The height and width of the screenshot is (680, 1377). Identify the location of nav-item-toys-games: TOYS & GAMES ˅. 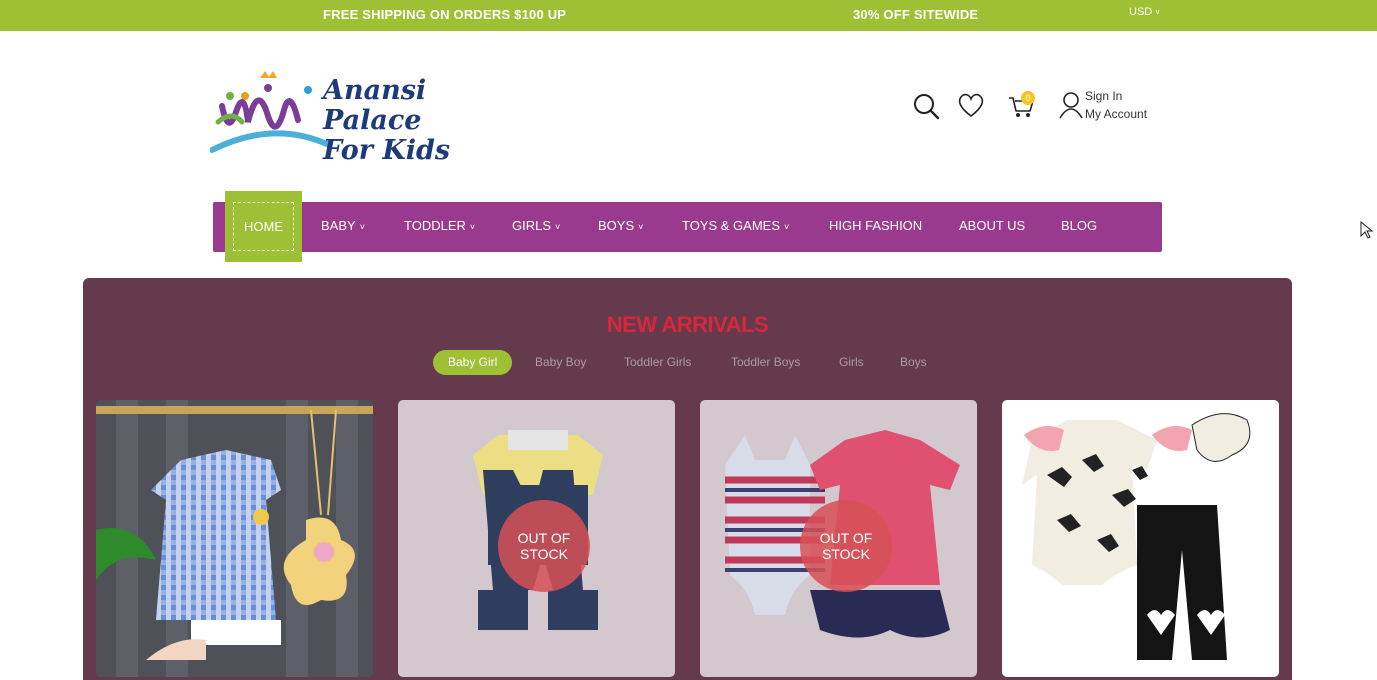
(735, 225).